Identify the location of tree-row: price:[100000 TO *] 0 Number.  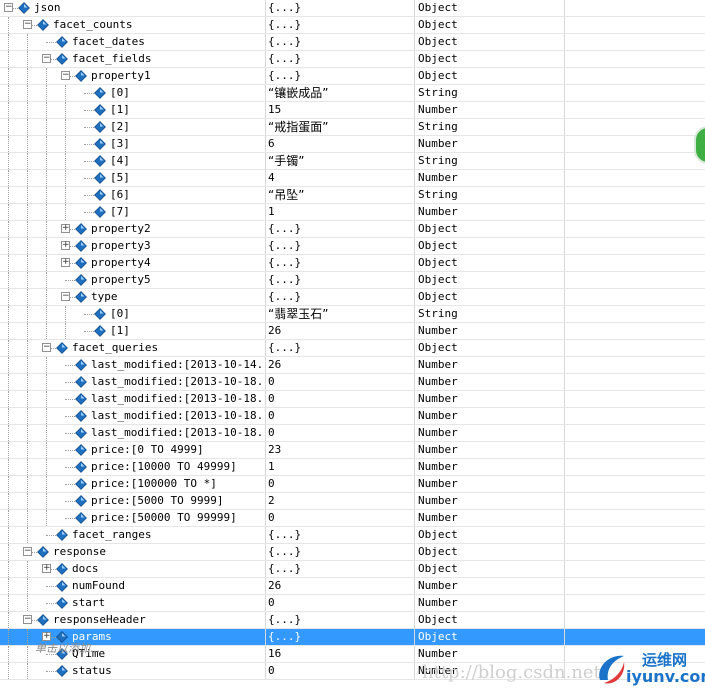
(352, 484).